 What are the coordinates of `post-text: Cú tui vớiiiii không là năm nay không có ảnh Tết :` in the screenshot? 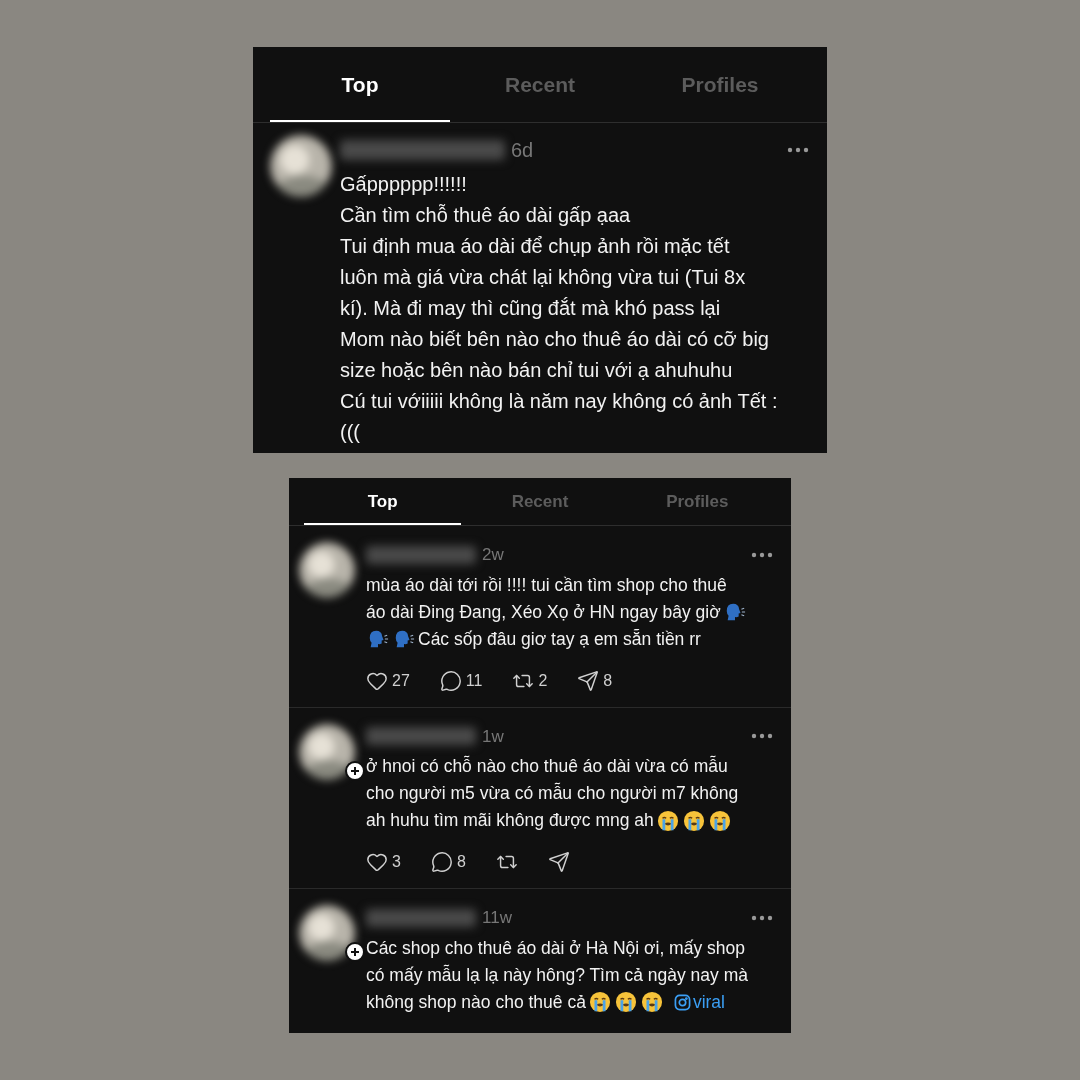 It's located at (559, 401).